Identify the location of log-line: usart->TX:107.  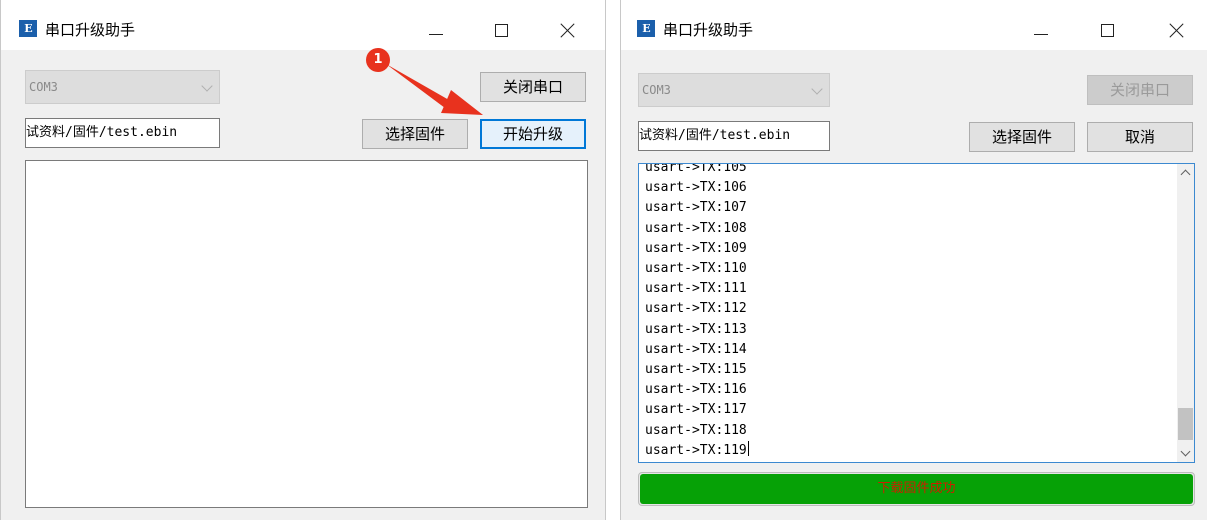
(696, 208).